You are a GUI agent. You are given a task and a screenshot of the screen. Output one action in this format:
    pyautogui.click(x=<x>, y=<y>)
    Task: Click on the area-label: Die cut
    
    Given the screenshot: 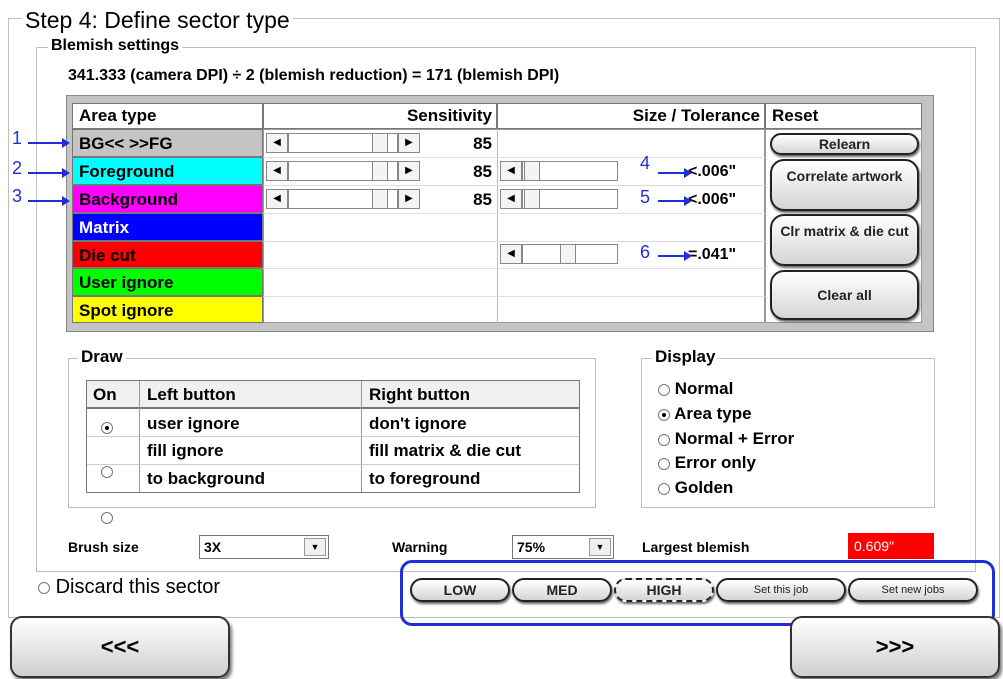 What is the action you would take?
    pyautogui.click(x=107, y=255)
    